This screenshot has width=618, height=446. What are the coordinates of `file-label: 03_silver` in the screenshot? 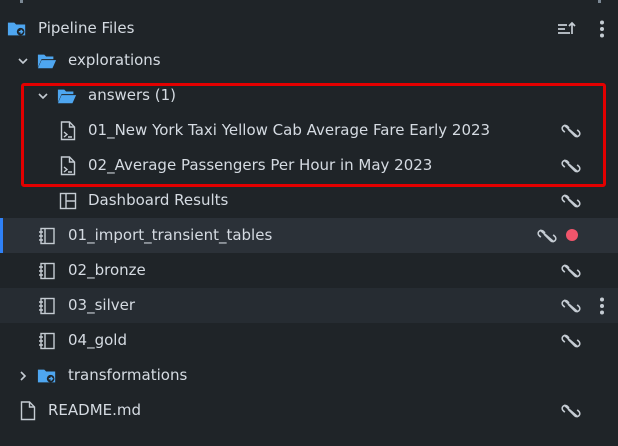 It's located at (102, 305).